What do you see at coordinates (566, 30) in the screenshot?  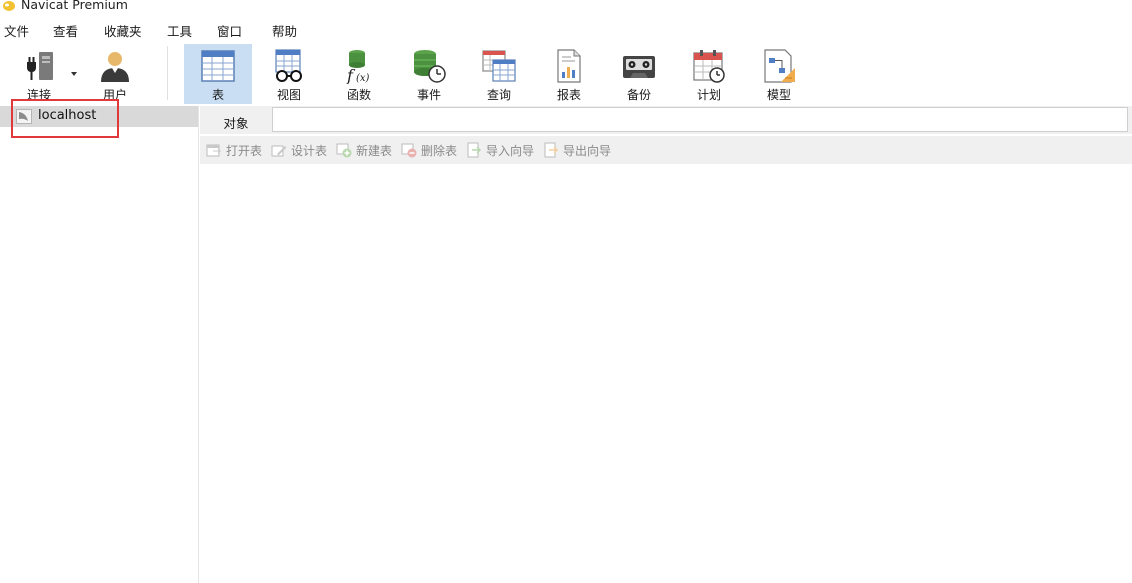 I see `menu-bar: 文件 查看 收藏夹 工具 窗口 帮助` at bounding box center [566, 30].